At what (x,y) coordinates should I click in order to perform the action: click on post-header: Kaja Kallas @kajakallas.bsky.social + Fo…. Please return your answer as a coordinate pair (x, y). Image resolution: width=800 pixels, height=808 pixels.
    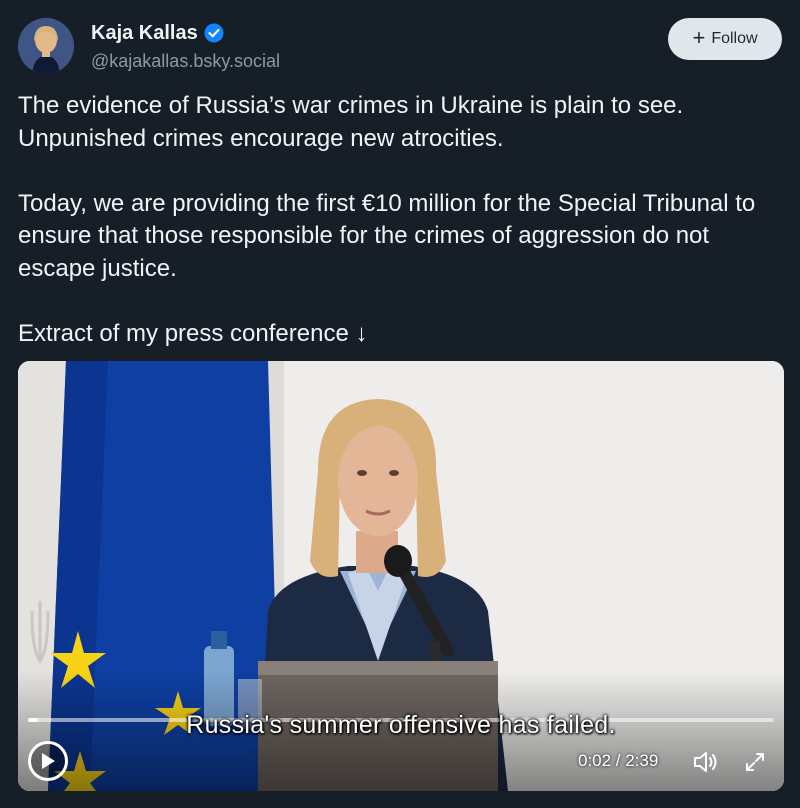
    Looking at the image, I should click on (400, 46).